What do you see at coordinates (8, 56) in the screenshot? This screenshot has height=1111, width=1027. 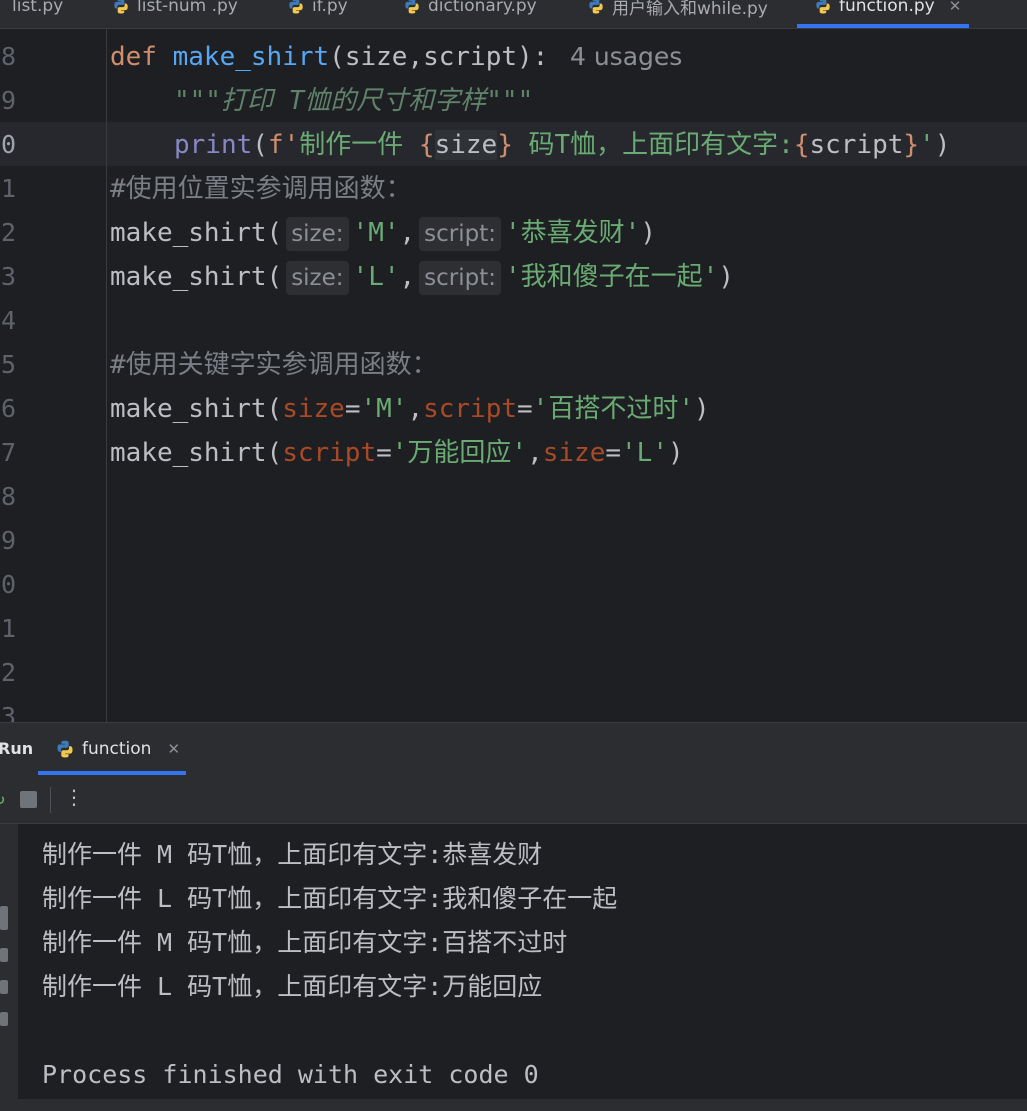 I see `line-number: 68` at bounding box center [8, 56].